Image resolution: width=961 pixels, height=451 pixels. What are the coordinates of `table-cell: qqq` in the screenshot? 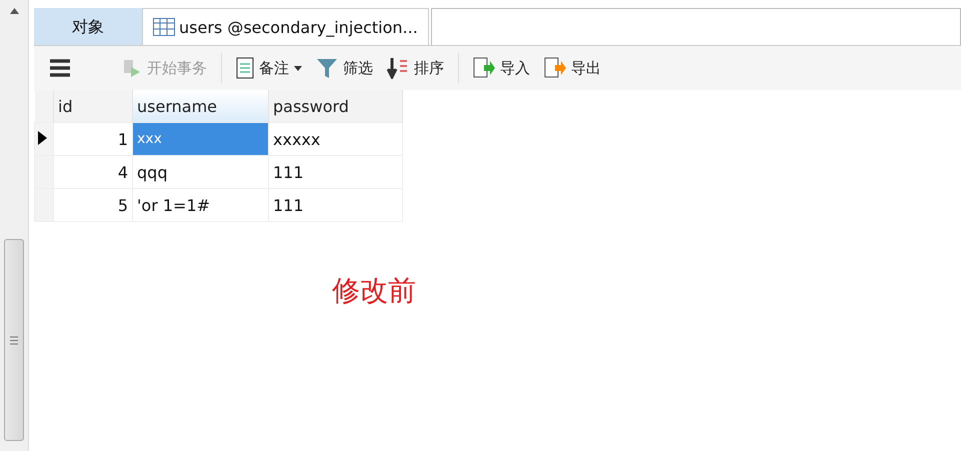 It's located at (200, 172).